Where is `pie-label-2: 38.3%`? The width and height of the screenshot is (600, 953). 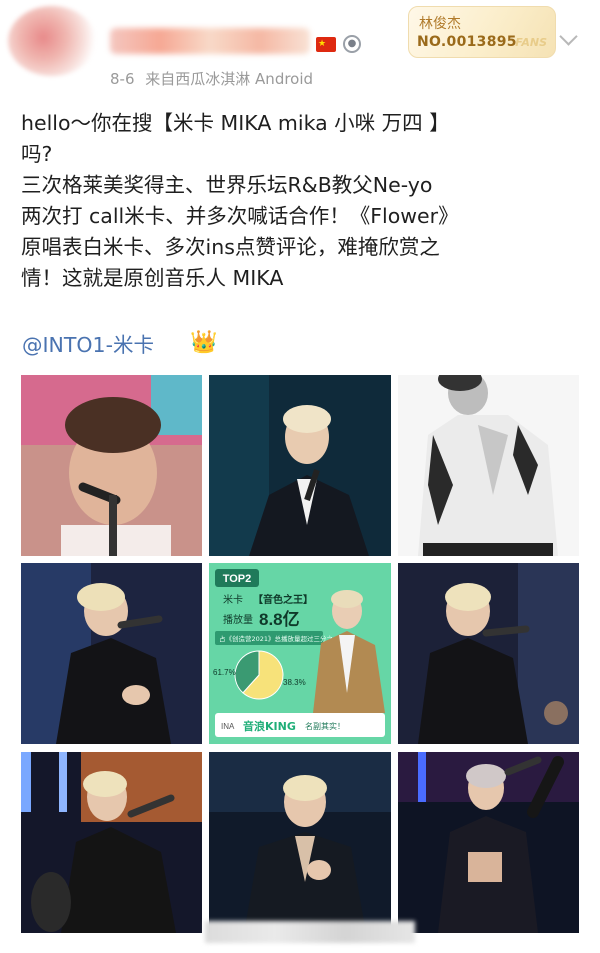
pie-label-2: 38.3% is located at coordinates (294, 682).